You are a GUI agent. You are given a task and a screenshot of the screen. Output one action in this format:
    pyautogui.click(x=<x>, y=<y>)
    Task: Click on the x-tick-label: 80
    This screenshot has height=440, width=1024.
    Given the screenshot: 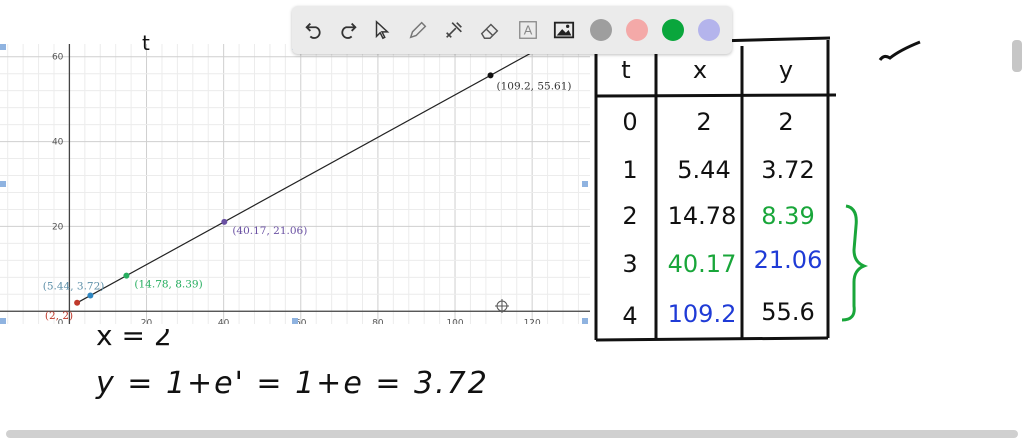 What is the action you would take?
    pyautogui.click(x=378, y=321)
    